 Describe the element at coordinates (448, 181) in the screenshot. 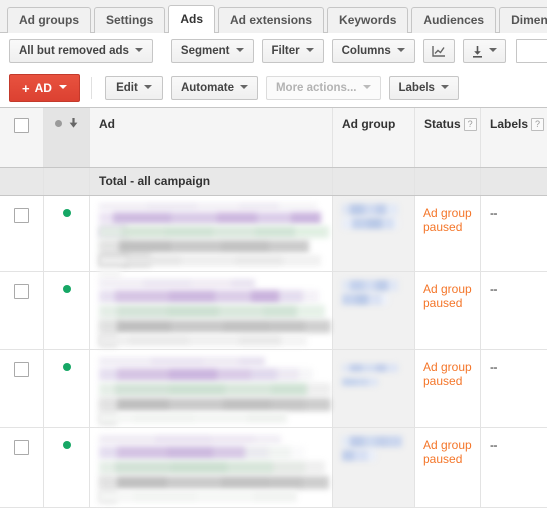

I see `total-status-text-cell` at that location.